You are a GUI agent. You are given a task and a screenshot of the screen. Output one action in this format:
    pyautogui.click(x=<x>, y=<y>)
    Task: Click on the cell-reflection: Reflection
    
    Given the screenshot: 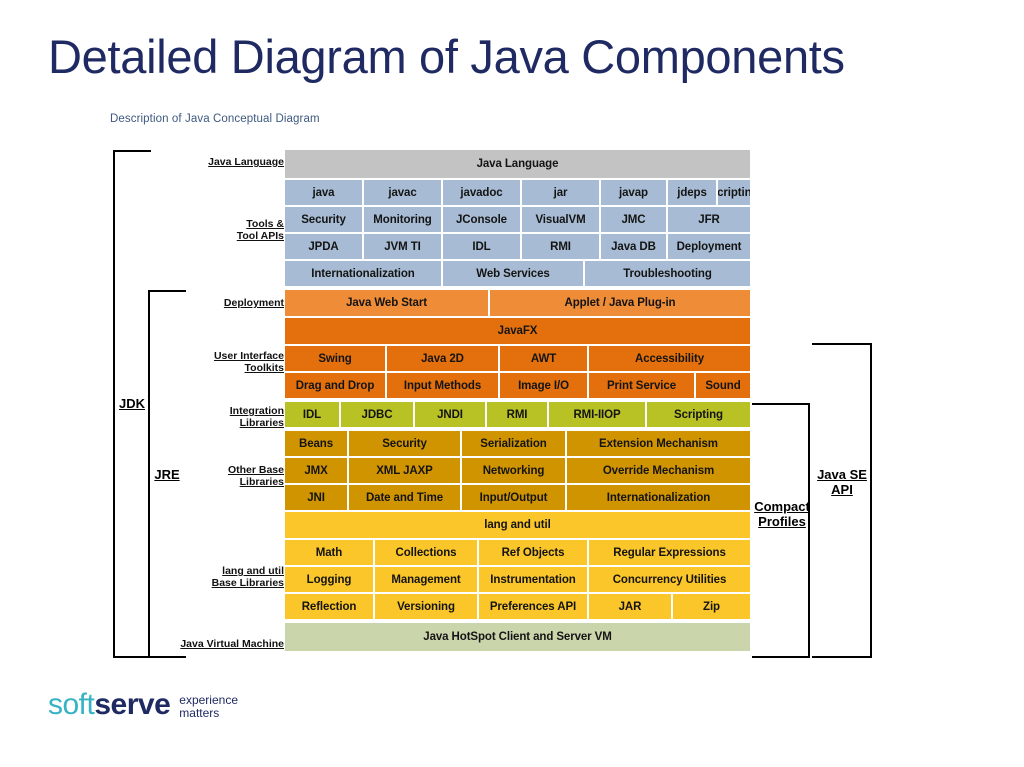 What is the action you would take?
    pyautogui.click(x=329, y=606)
    